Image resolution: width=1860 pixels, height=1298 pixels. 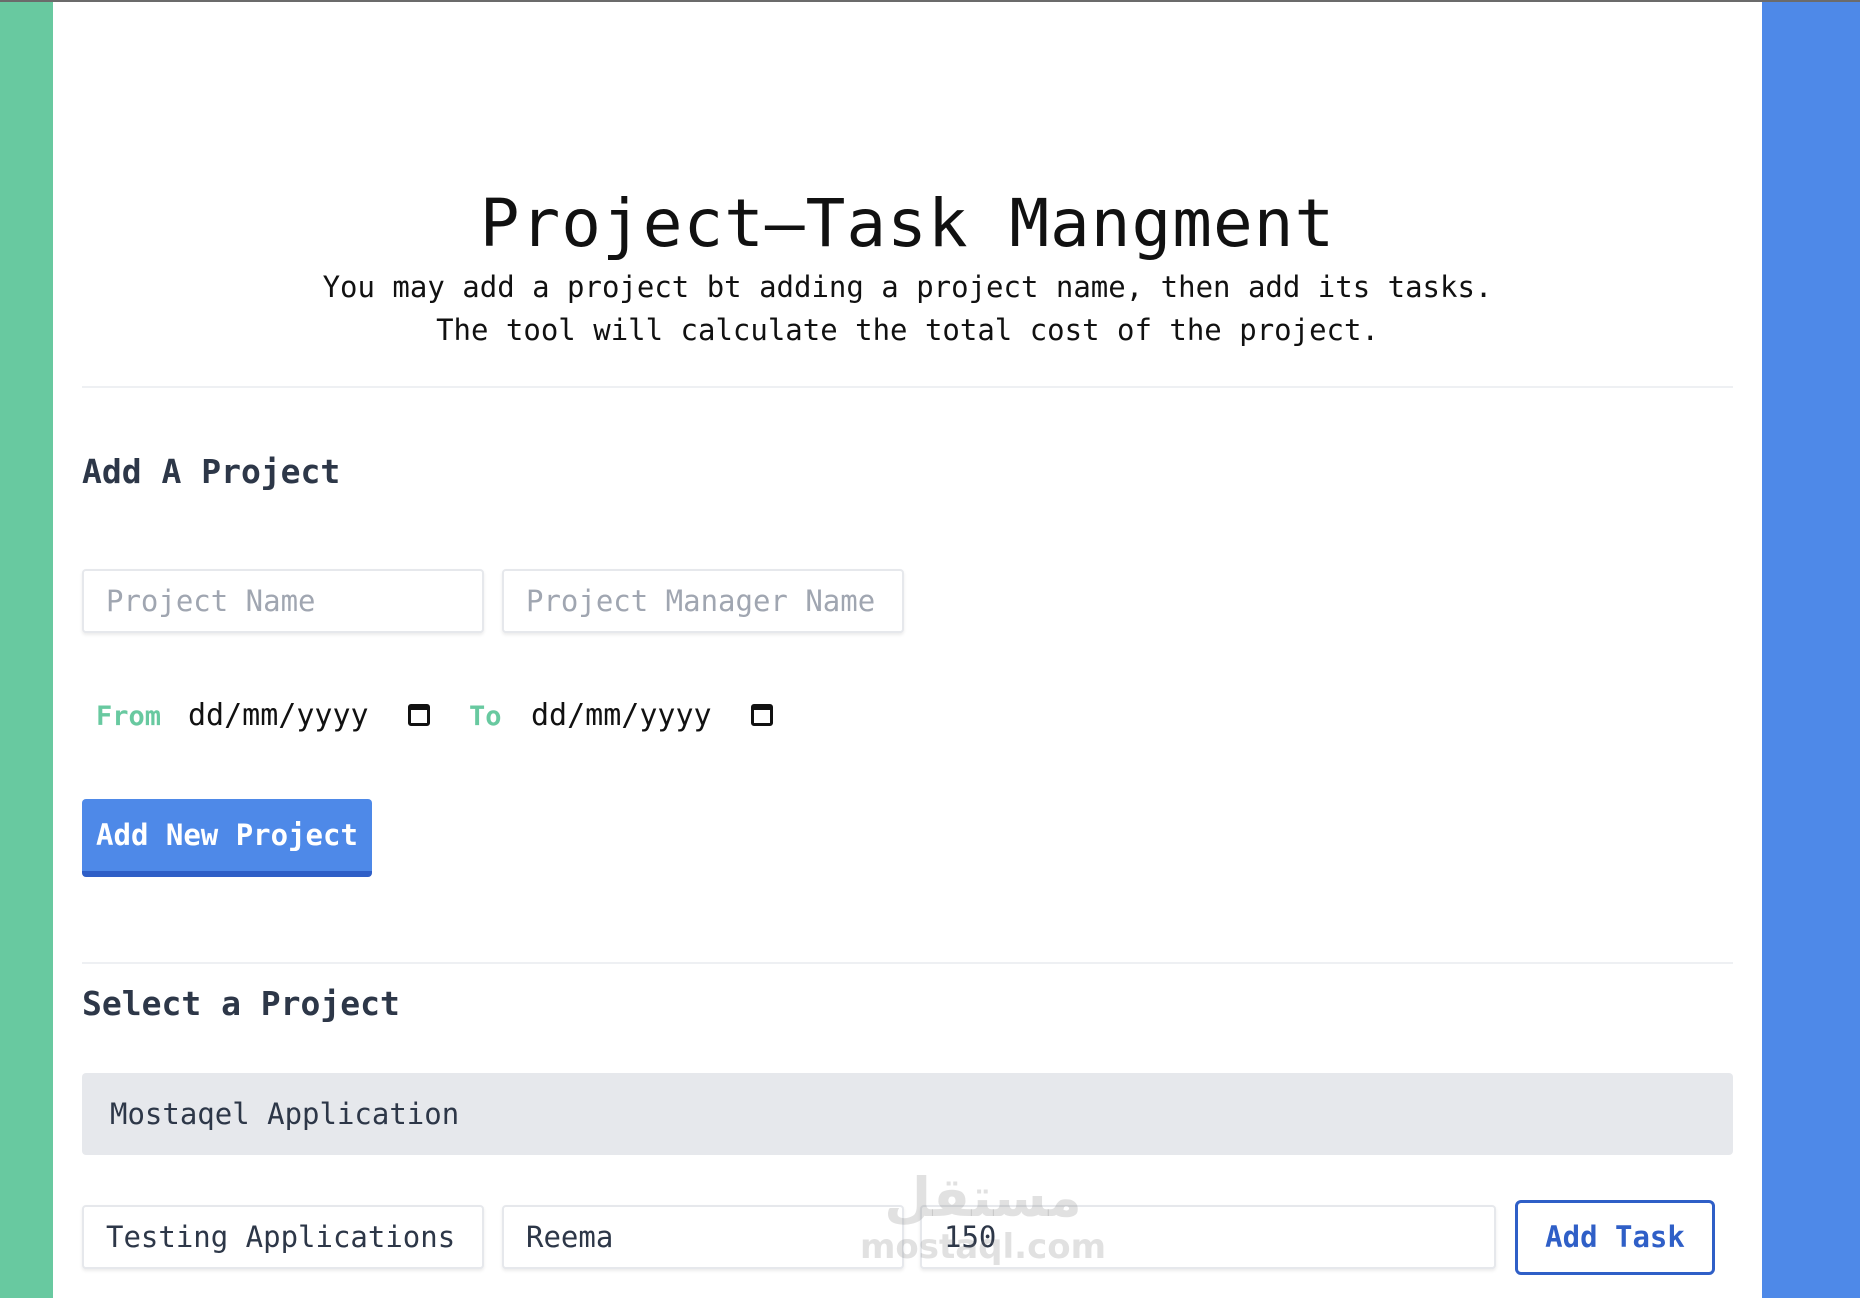 What do you see at coordinates (907, 1114) in the screenshot?
I see `project-select: Mostaqel Application` at bounding box center [907, 1114].